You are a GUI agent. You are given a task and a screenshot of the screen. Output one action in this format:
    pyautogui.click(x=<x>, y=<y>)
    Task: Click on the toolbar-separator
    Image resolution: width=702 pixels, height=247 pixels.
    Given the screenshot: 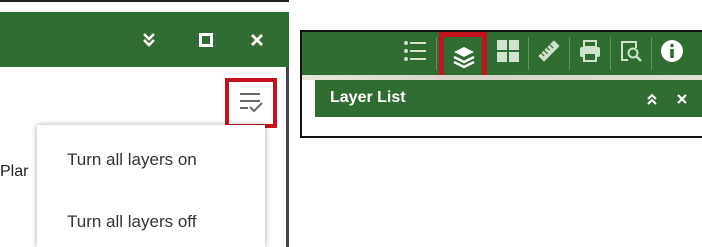 What is the action you would take?
    pyautogui.click(x=436, y=53)
    